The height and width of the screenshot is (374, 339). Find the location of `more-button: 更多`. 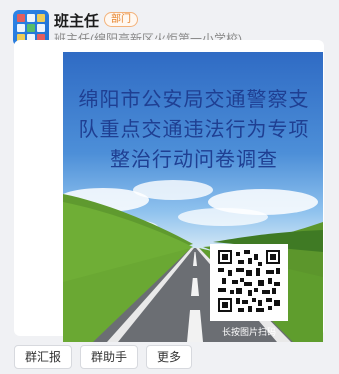

more-button: 更多 is located at coordinates (169, 357).